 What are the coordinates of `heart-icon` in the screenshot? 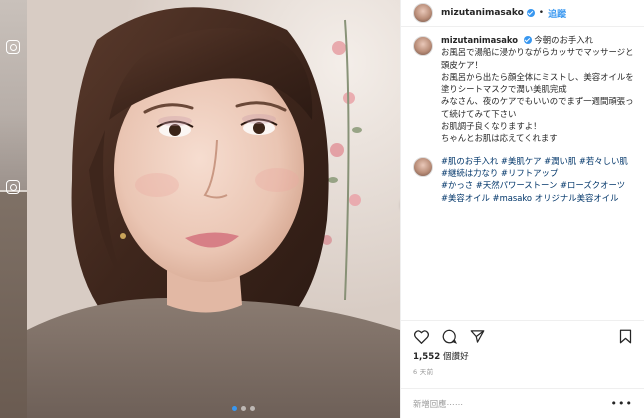 It's located at (421, 337).